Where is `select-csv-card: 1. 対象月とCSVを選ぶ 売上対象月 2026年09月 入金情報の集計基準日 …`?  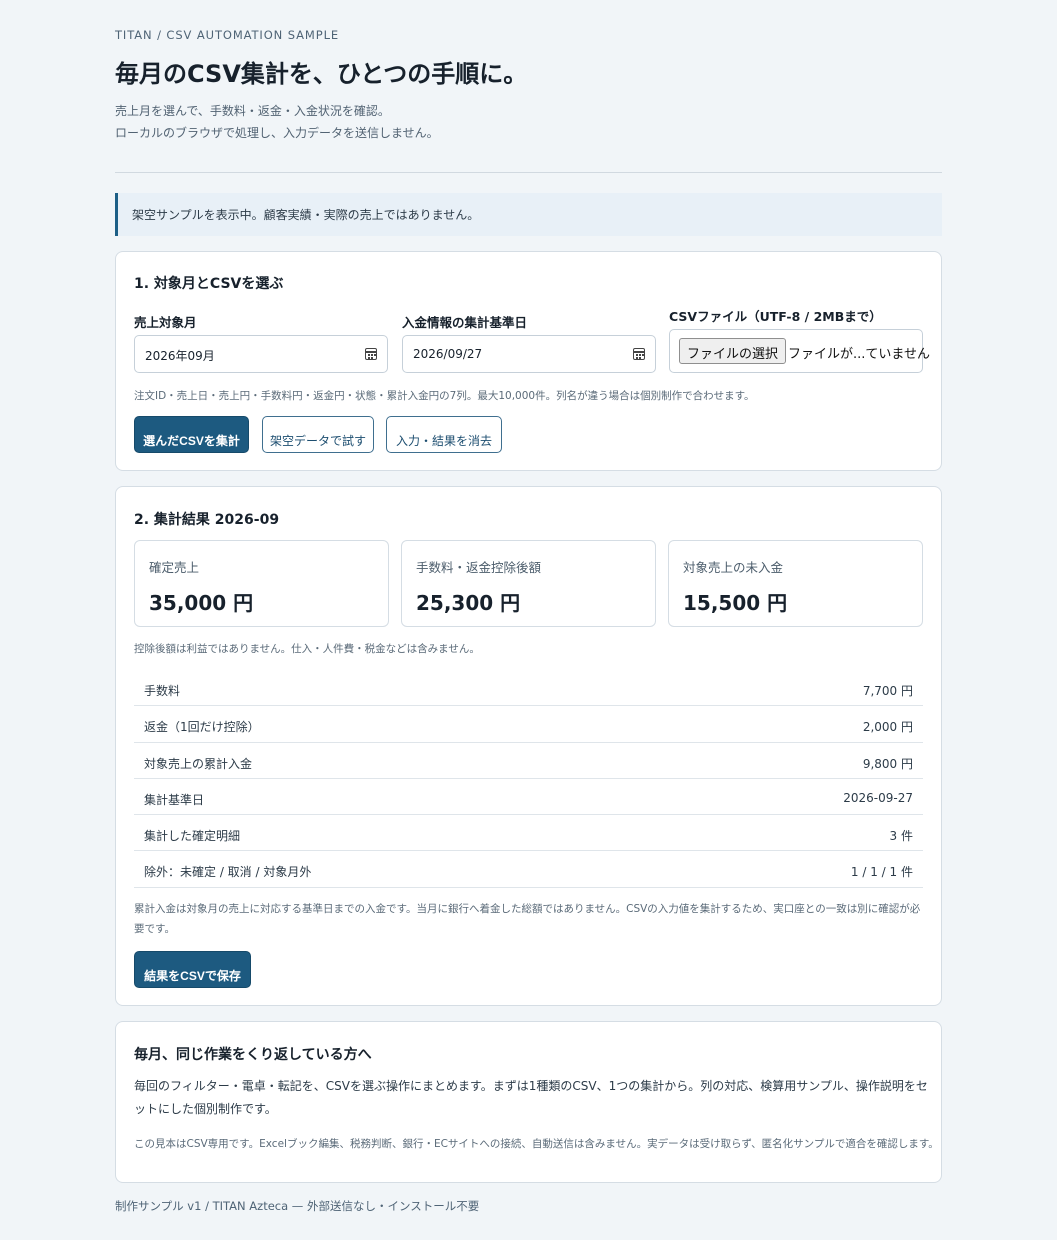
select-csv-card: 1. 対象月とCSVを選ぶ 売上対象月 2026年09月 入金情報の集計基準日 … is located at coordinates (528, 361).